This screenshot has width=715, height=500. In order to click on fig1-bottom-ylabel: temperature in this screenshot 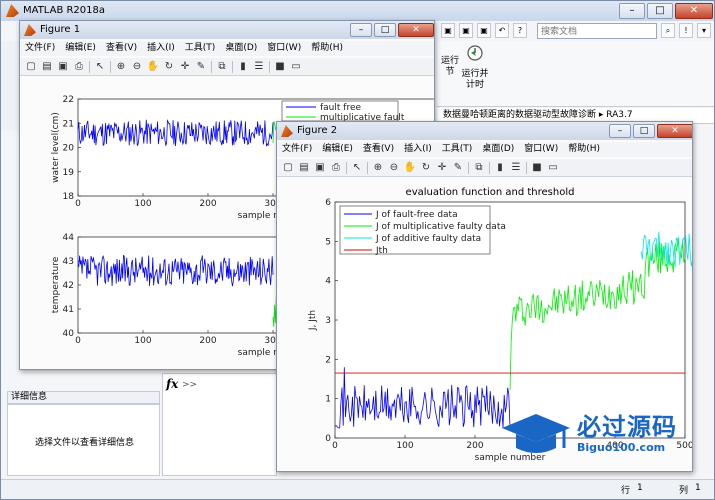, I will do `click(56, 284)`.